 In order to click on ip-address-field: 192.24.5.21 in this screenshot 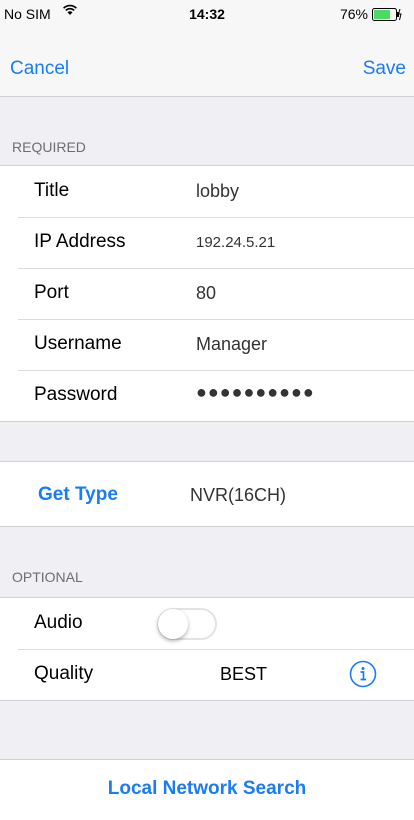, I will do `click(235, 242)`.